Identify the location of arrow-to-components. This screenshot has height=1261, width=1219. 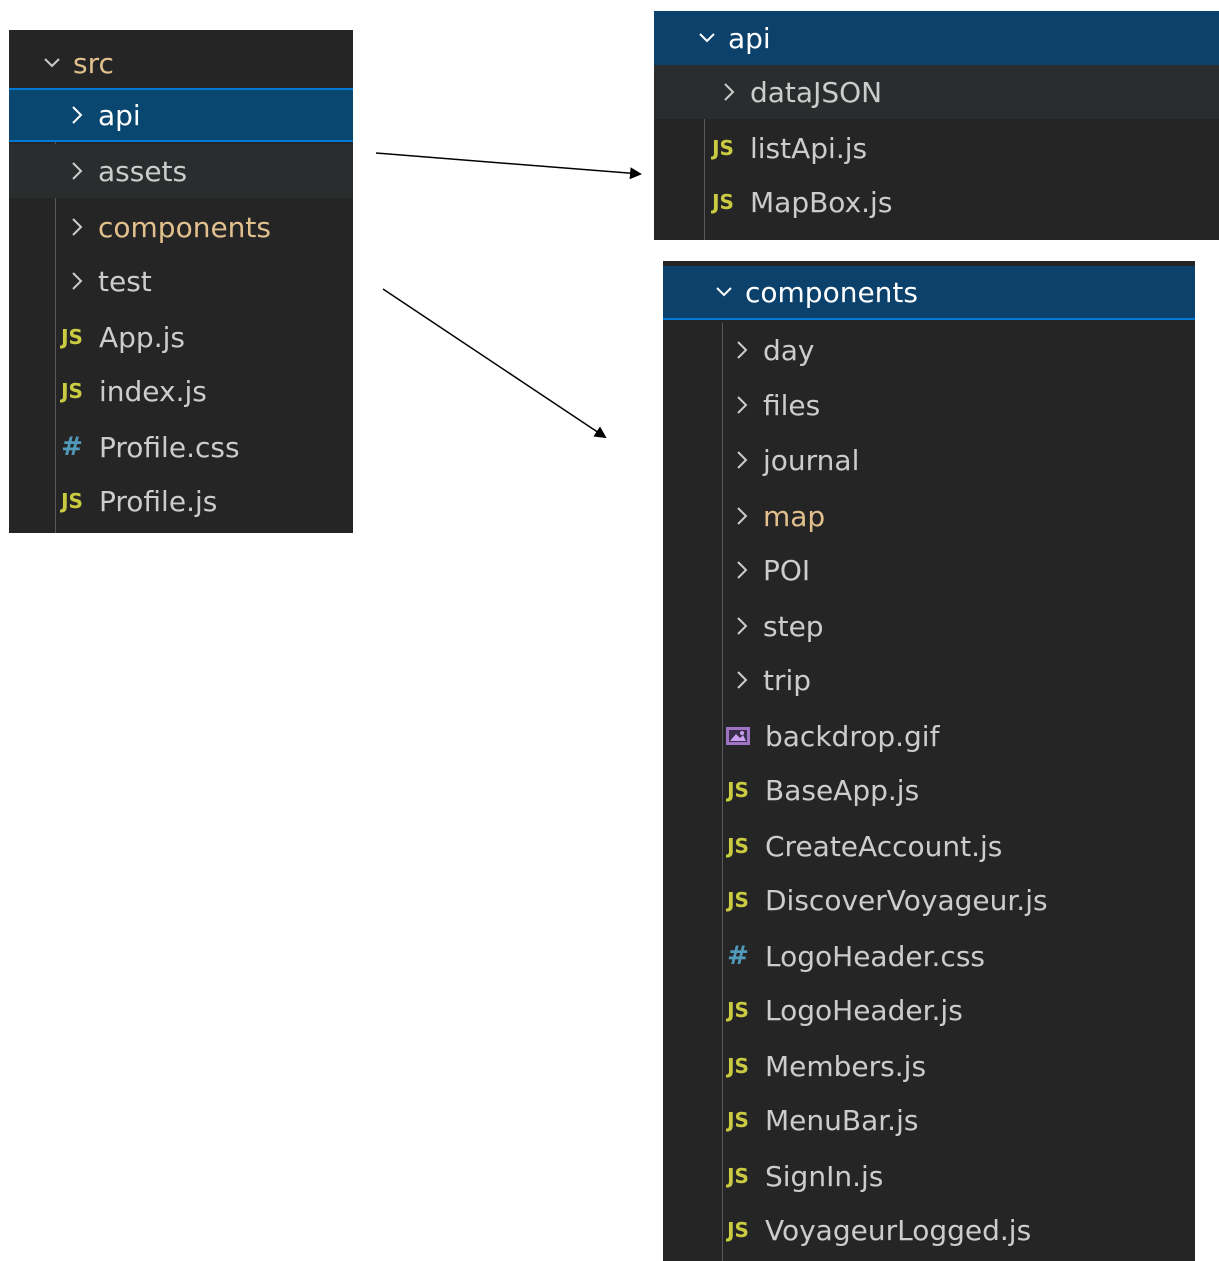
(494, 363).